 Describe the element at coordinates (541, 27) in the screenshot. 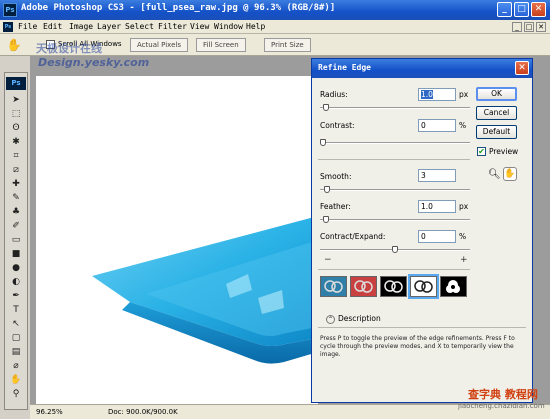

I see `doc-close-button: ✕` at that location.